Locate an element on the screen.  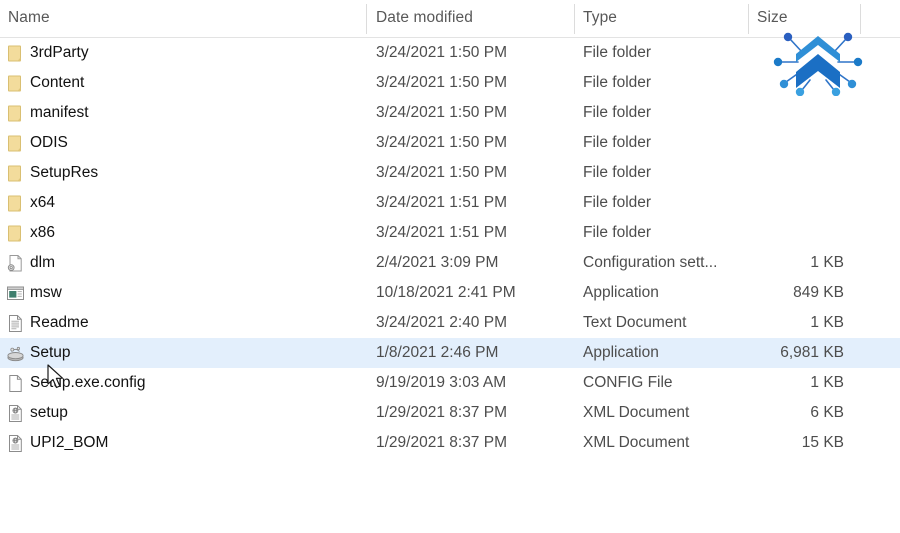
file-name-cell: x86 is located at coordinates (42, 232).